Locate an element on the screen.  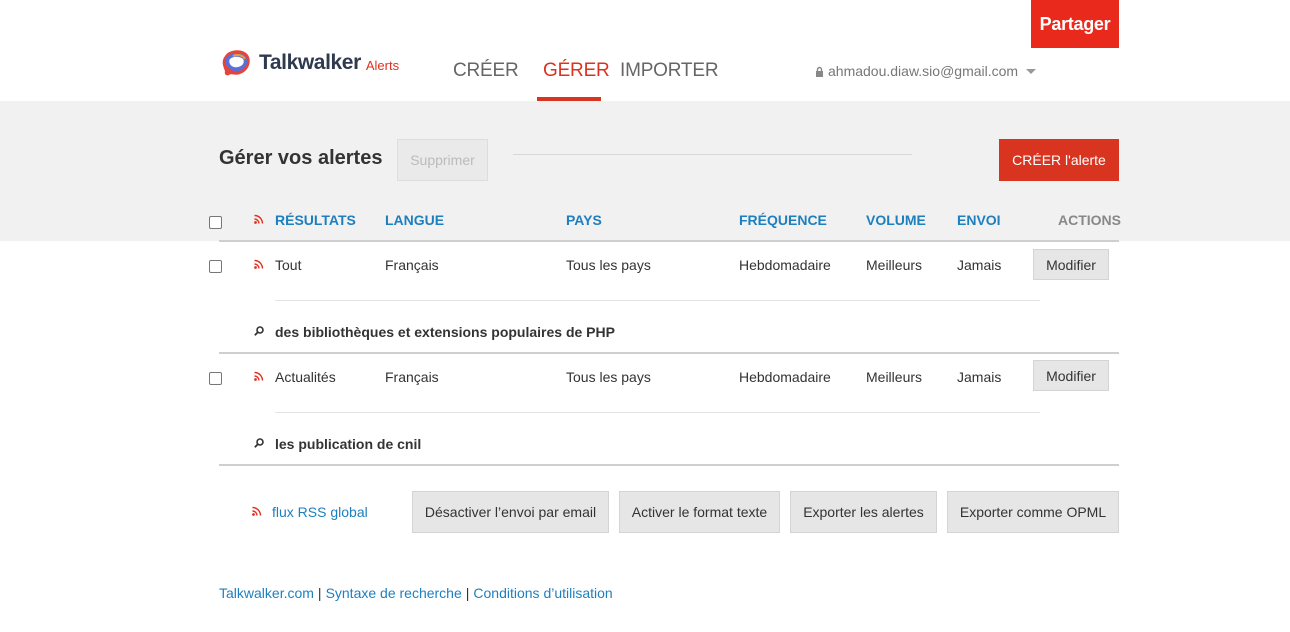
column-header-actions: ACTIONS is located at coordinates (1089, 220).